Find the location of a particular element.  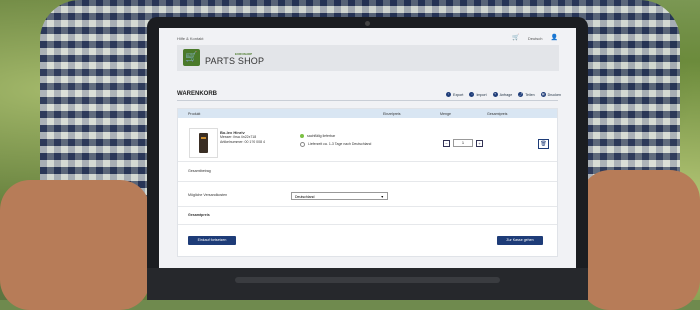

print-action: ▤ Drucken is located at coordinates (550, 94).